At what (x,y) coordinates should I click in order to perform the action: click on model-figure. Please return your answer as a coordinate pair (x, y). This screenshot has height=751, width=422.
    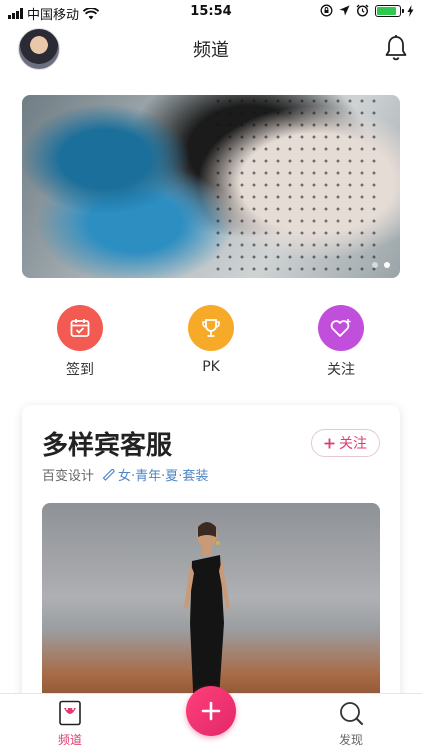
    Looking at the image, I should click on (207, 613).